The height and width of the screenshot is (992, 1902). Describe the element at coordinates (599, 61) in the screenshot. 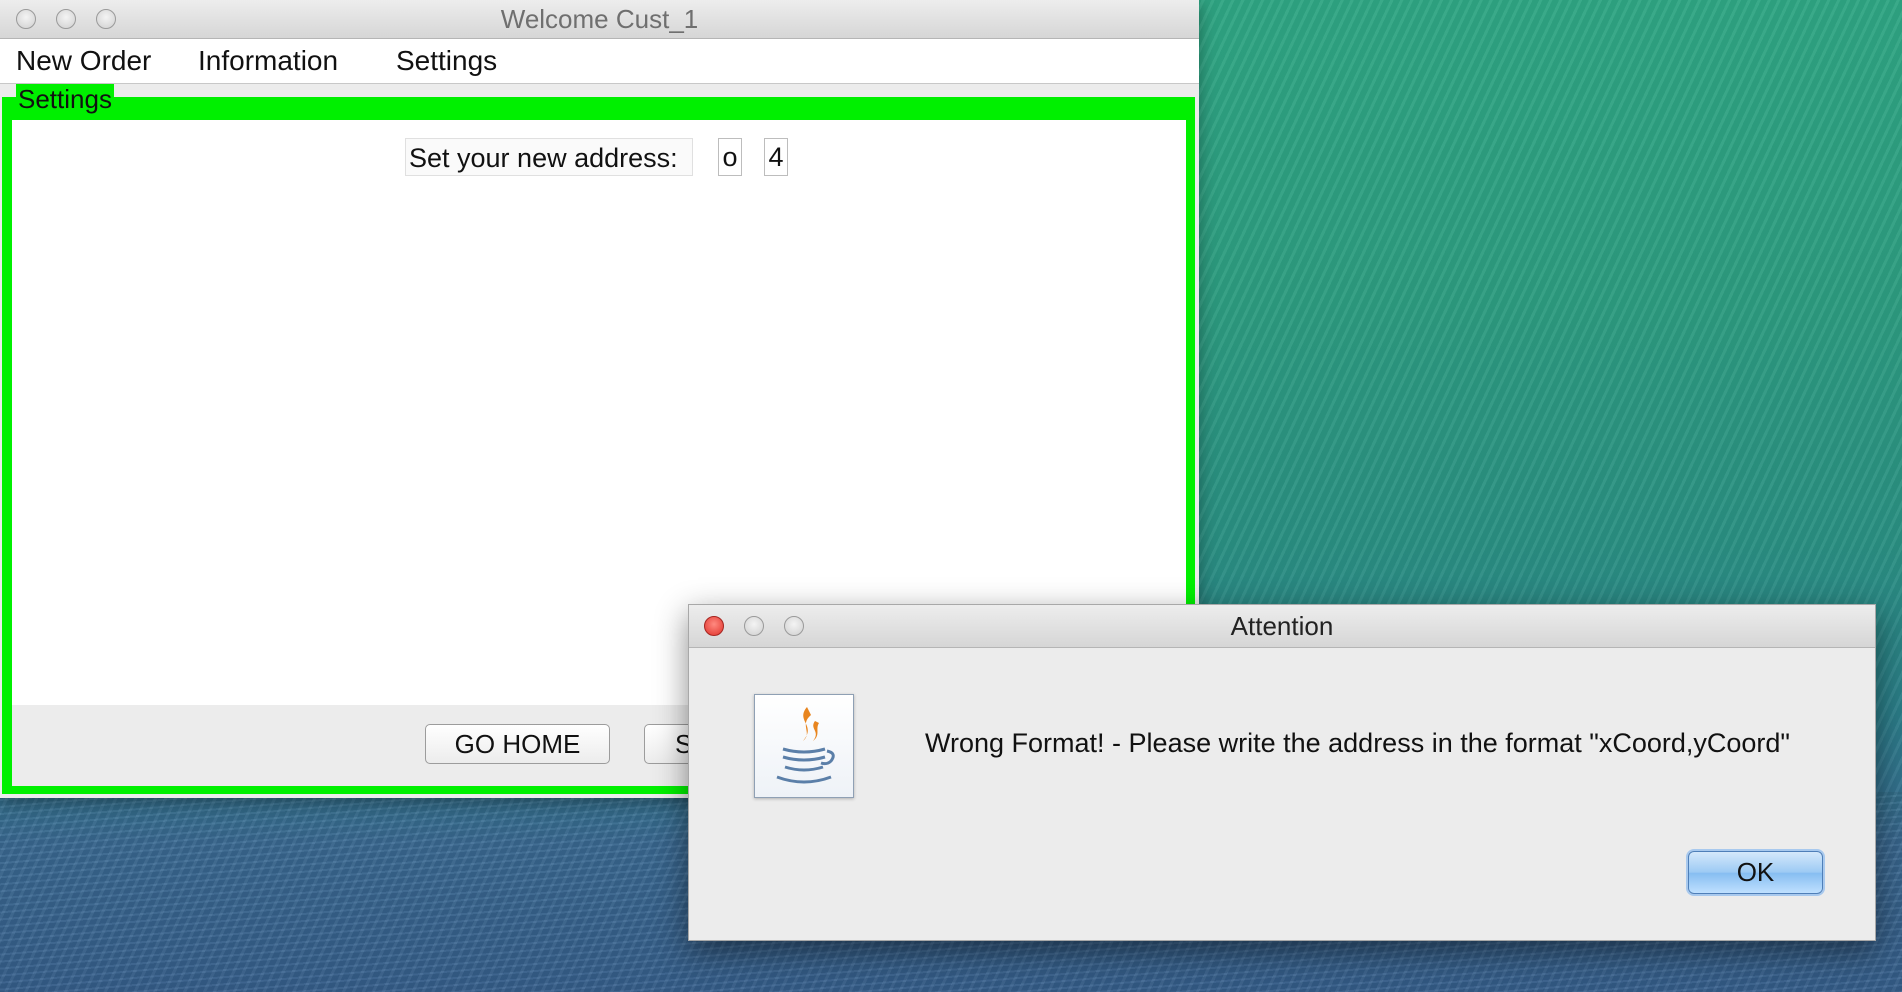

I see `menu-bar: New Order Information Settings` at that location.